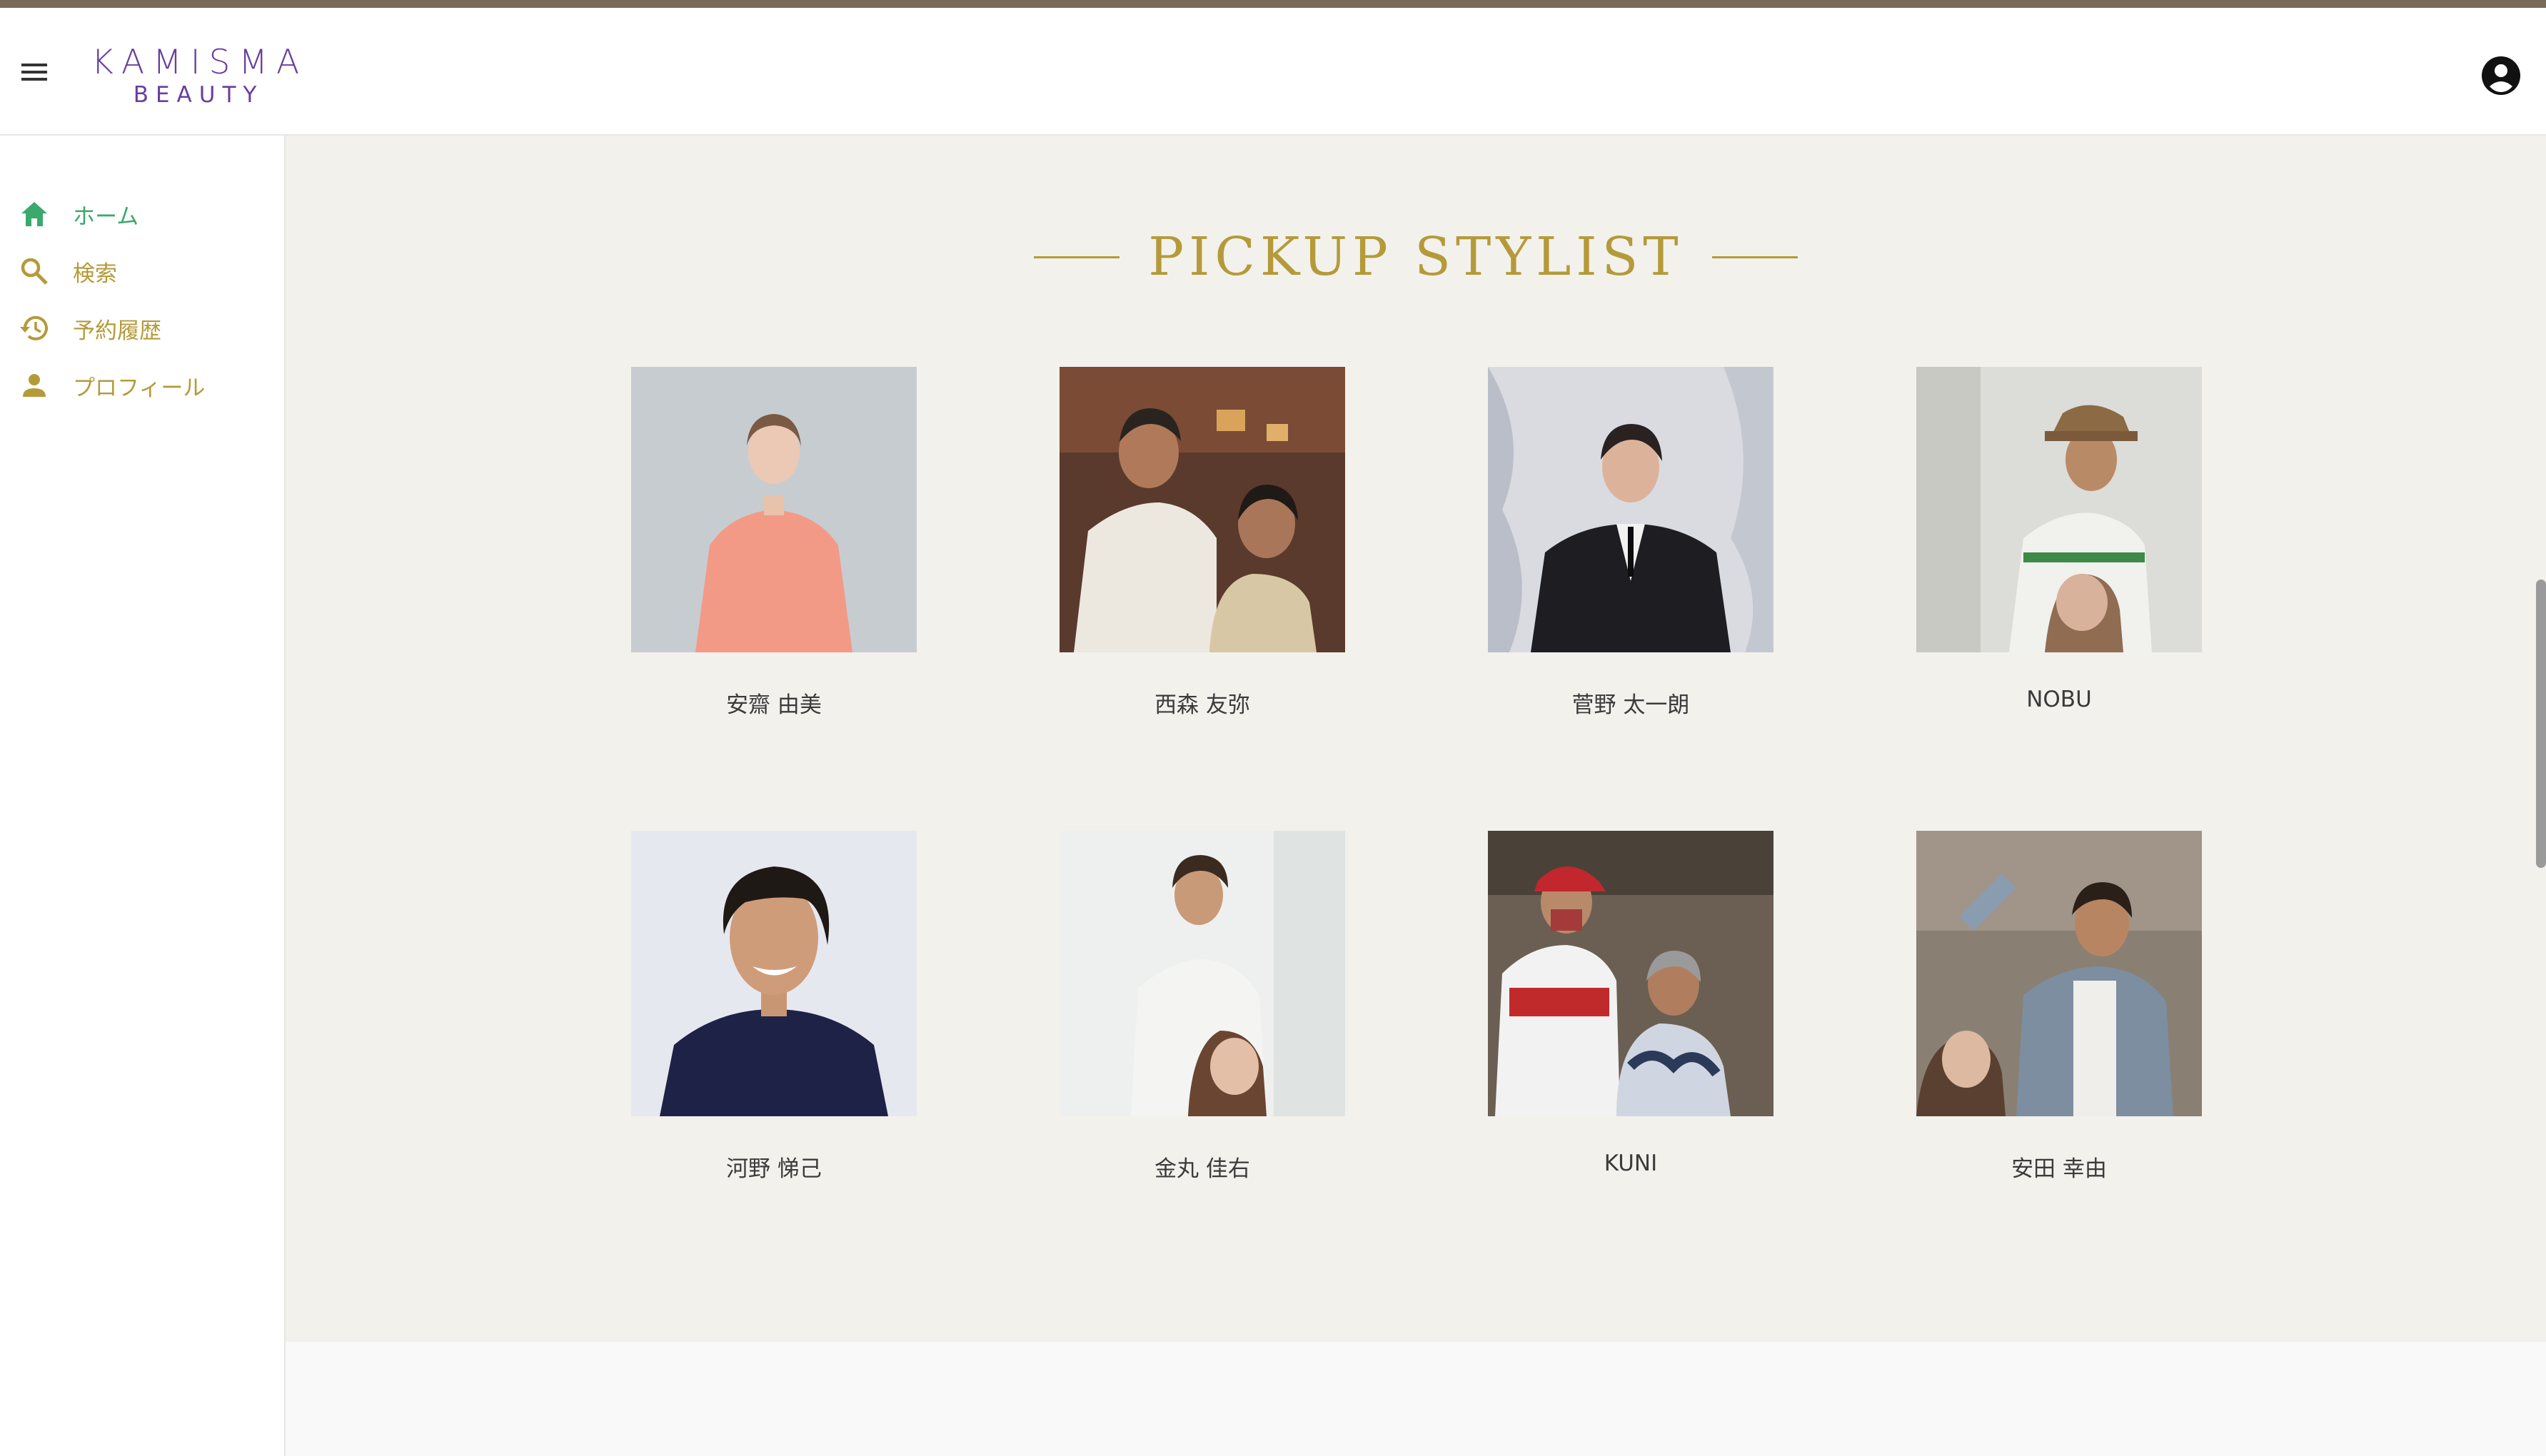 The width and height of the screenshot is (2546, 1456). I want to click on menu-icon, so click(34, 72).